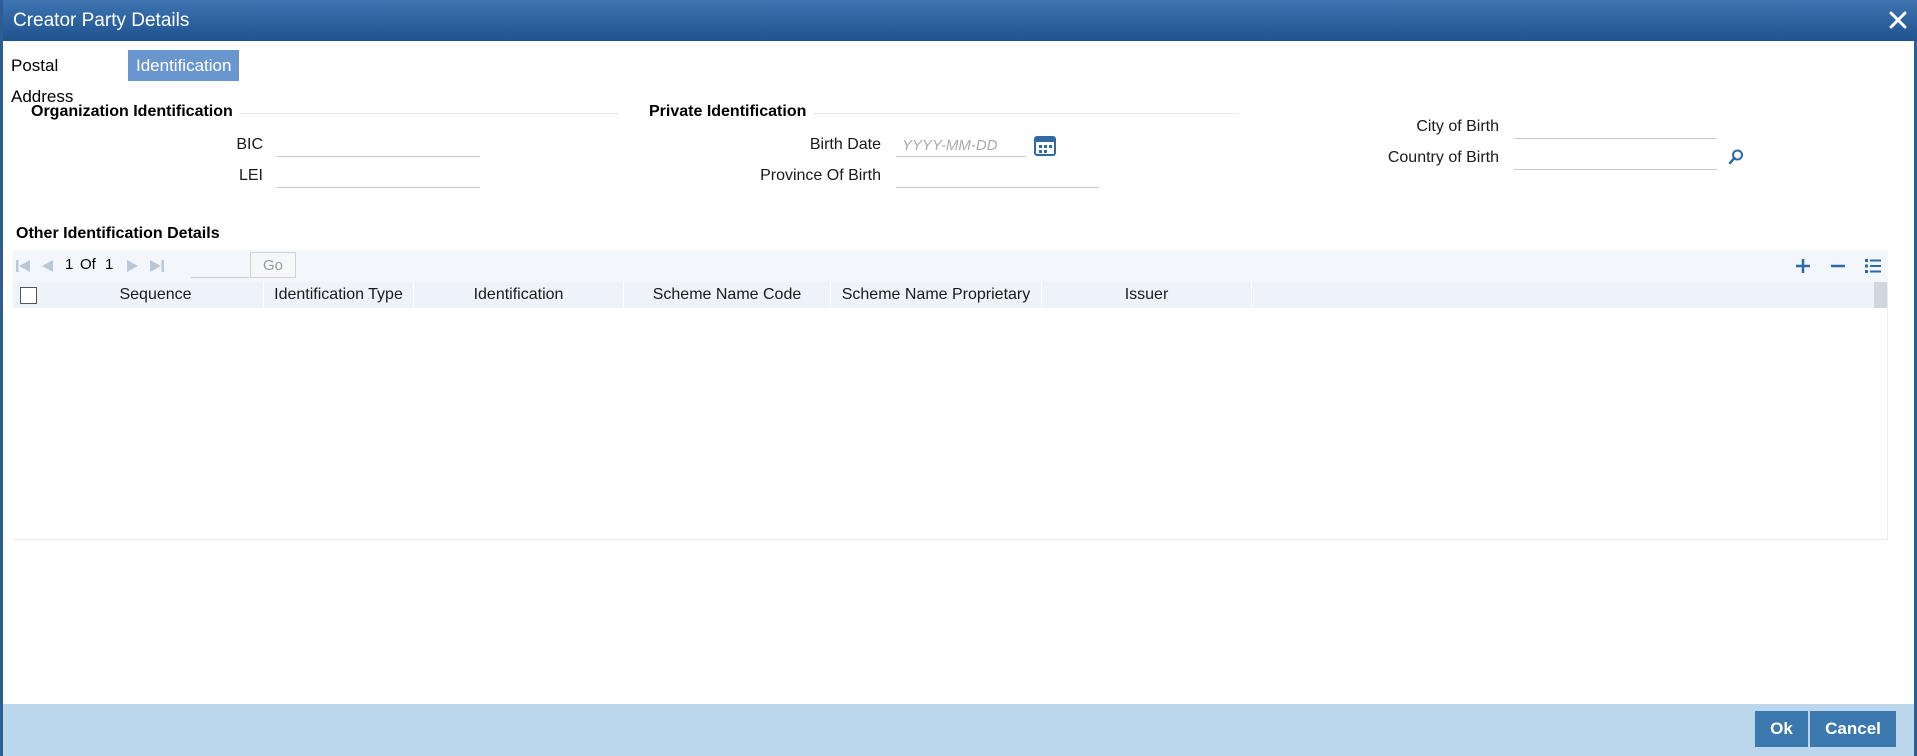 This screenshot has height=756, width=1917. What do you see at coordinates (1443, 157) in the screenshot?
I see `country-of-birth-label: Country of Birth` at bounding box center [1443, 157].